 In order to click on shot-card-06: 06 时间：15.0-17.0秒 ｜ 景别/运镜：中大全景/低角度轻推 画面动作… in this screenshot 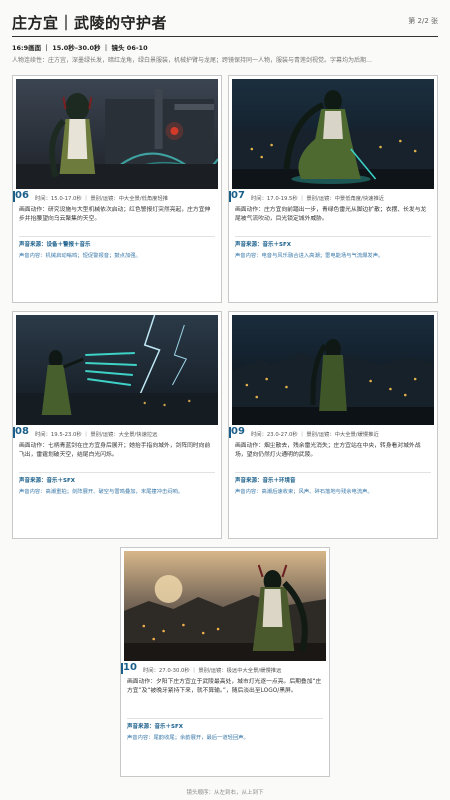, I will do `click(117, 189)`.